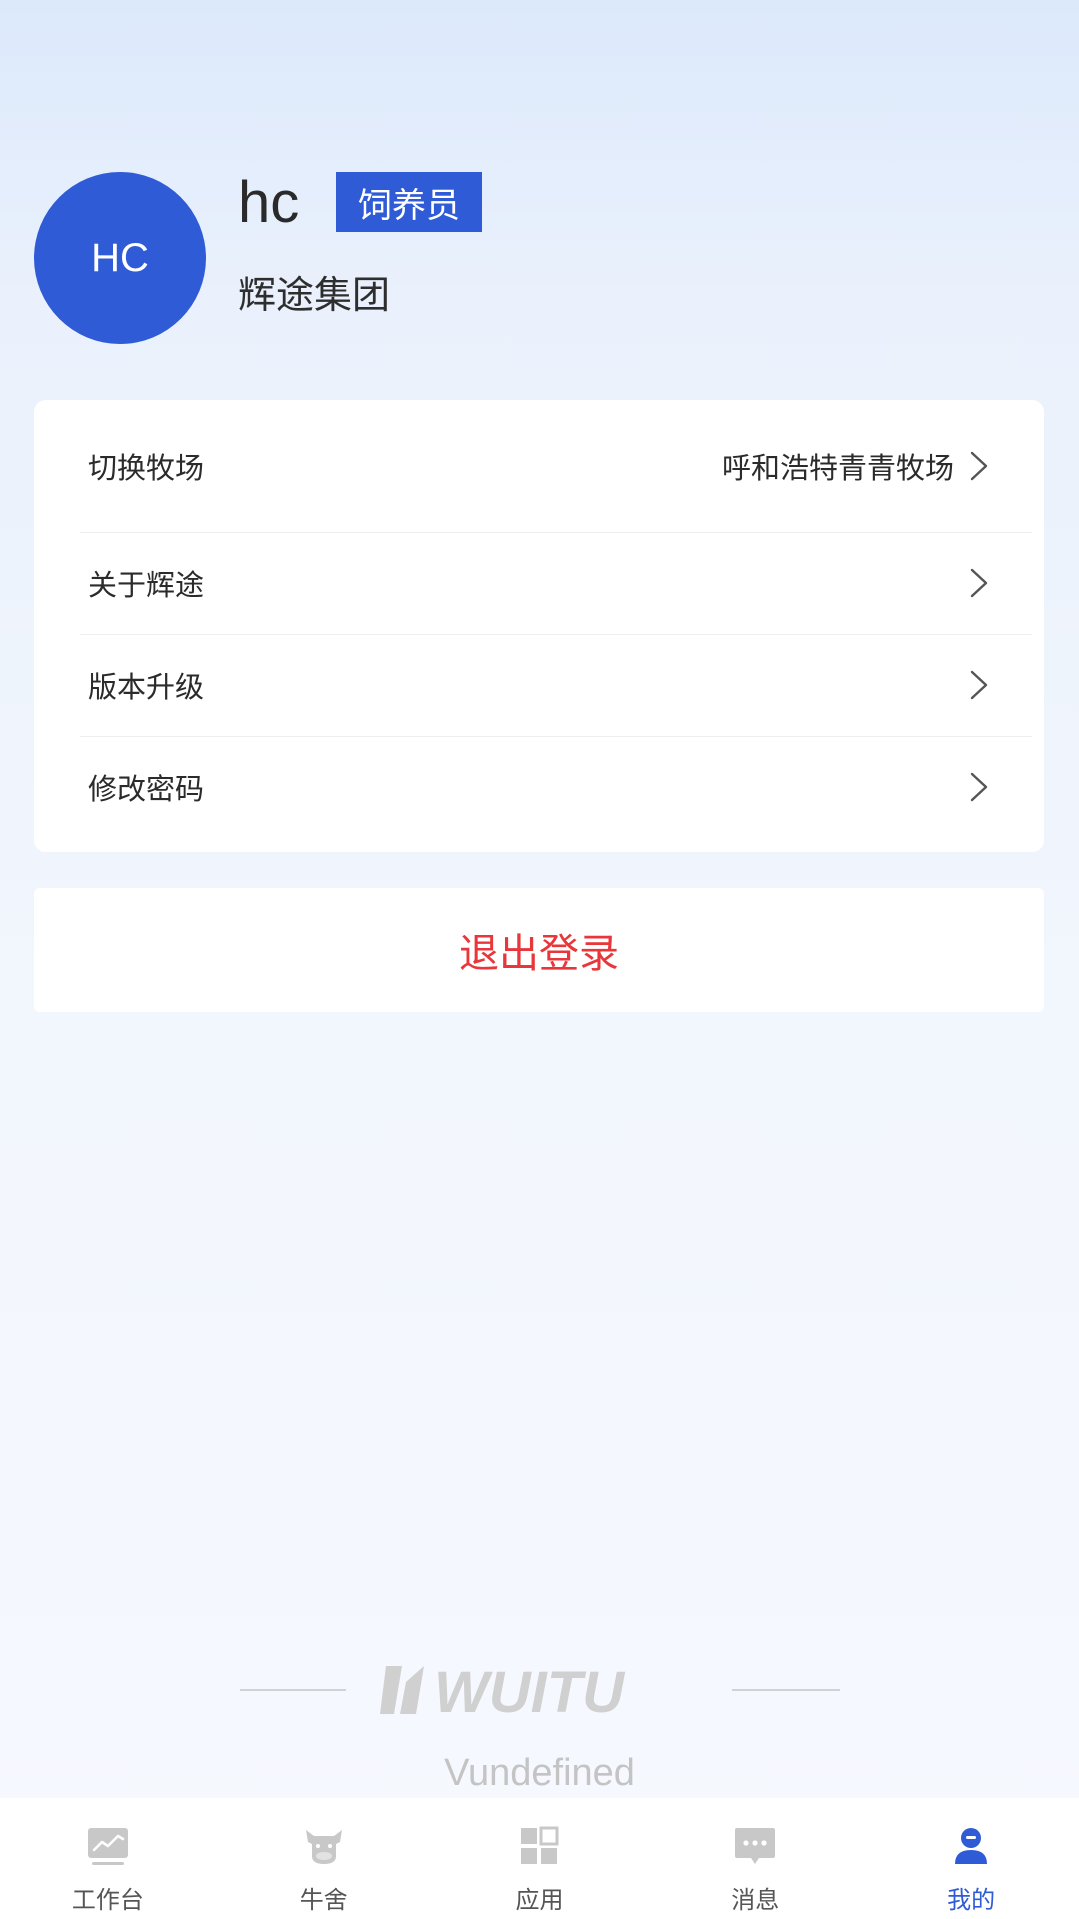  What do you see at coordinates (107, 1900) in the screenshot?
I see `tab-label: 工作台` at bounding box center [107, 1900].